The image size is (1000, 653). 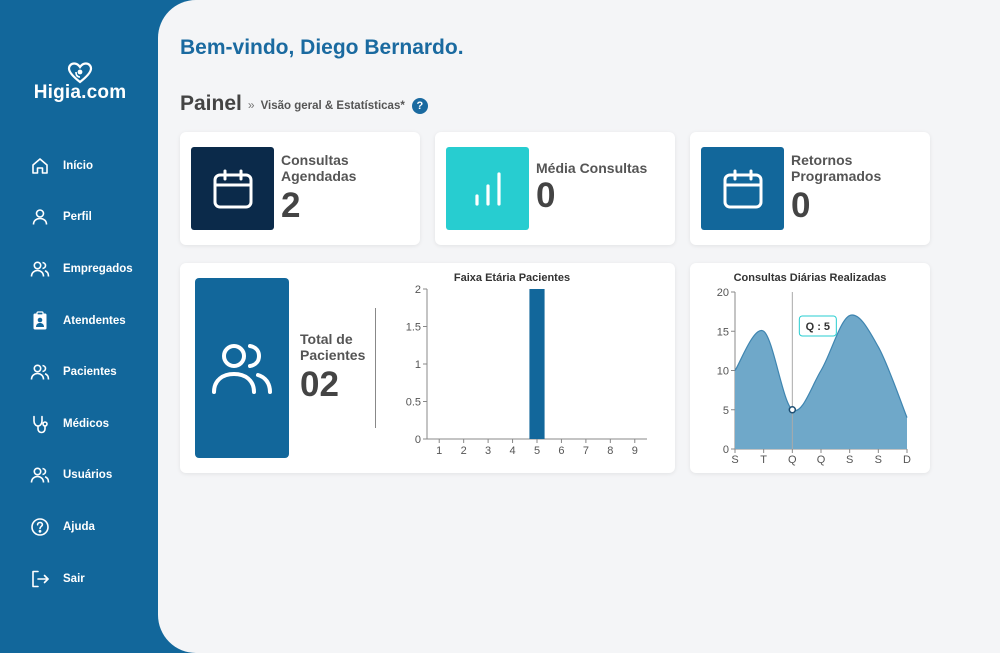 I want to click on sidebar-item-label: Perfil, so click(x=77, y=217).